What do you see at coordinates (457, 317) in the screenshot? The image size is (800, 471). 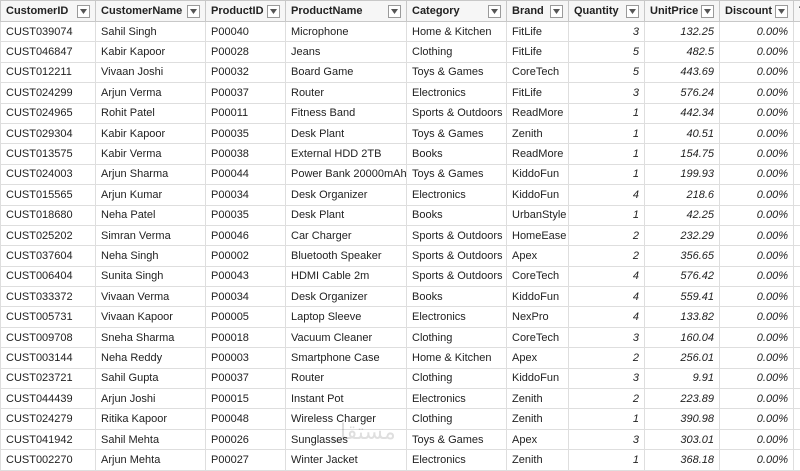 I see `cell-category: Electronics` at bounding box center [457, 317].